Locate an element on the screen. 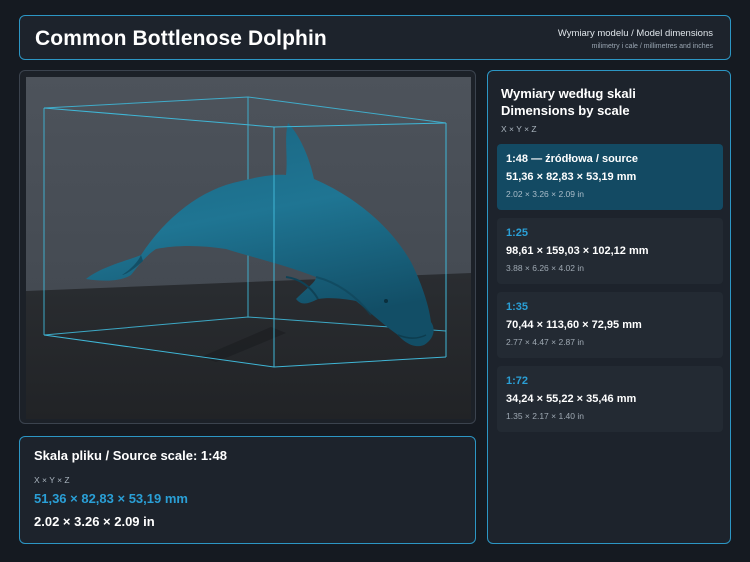 This screenshot has height=562, width=750. scale-dimensions-in: 1.35 × 2.17 × 1.40 in is located at coordinates (545, 416).